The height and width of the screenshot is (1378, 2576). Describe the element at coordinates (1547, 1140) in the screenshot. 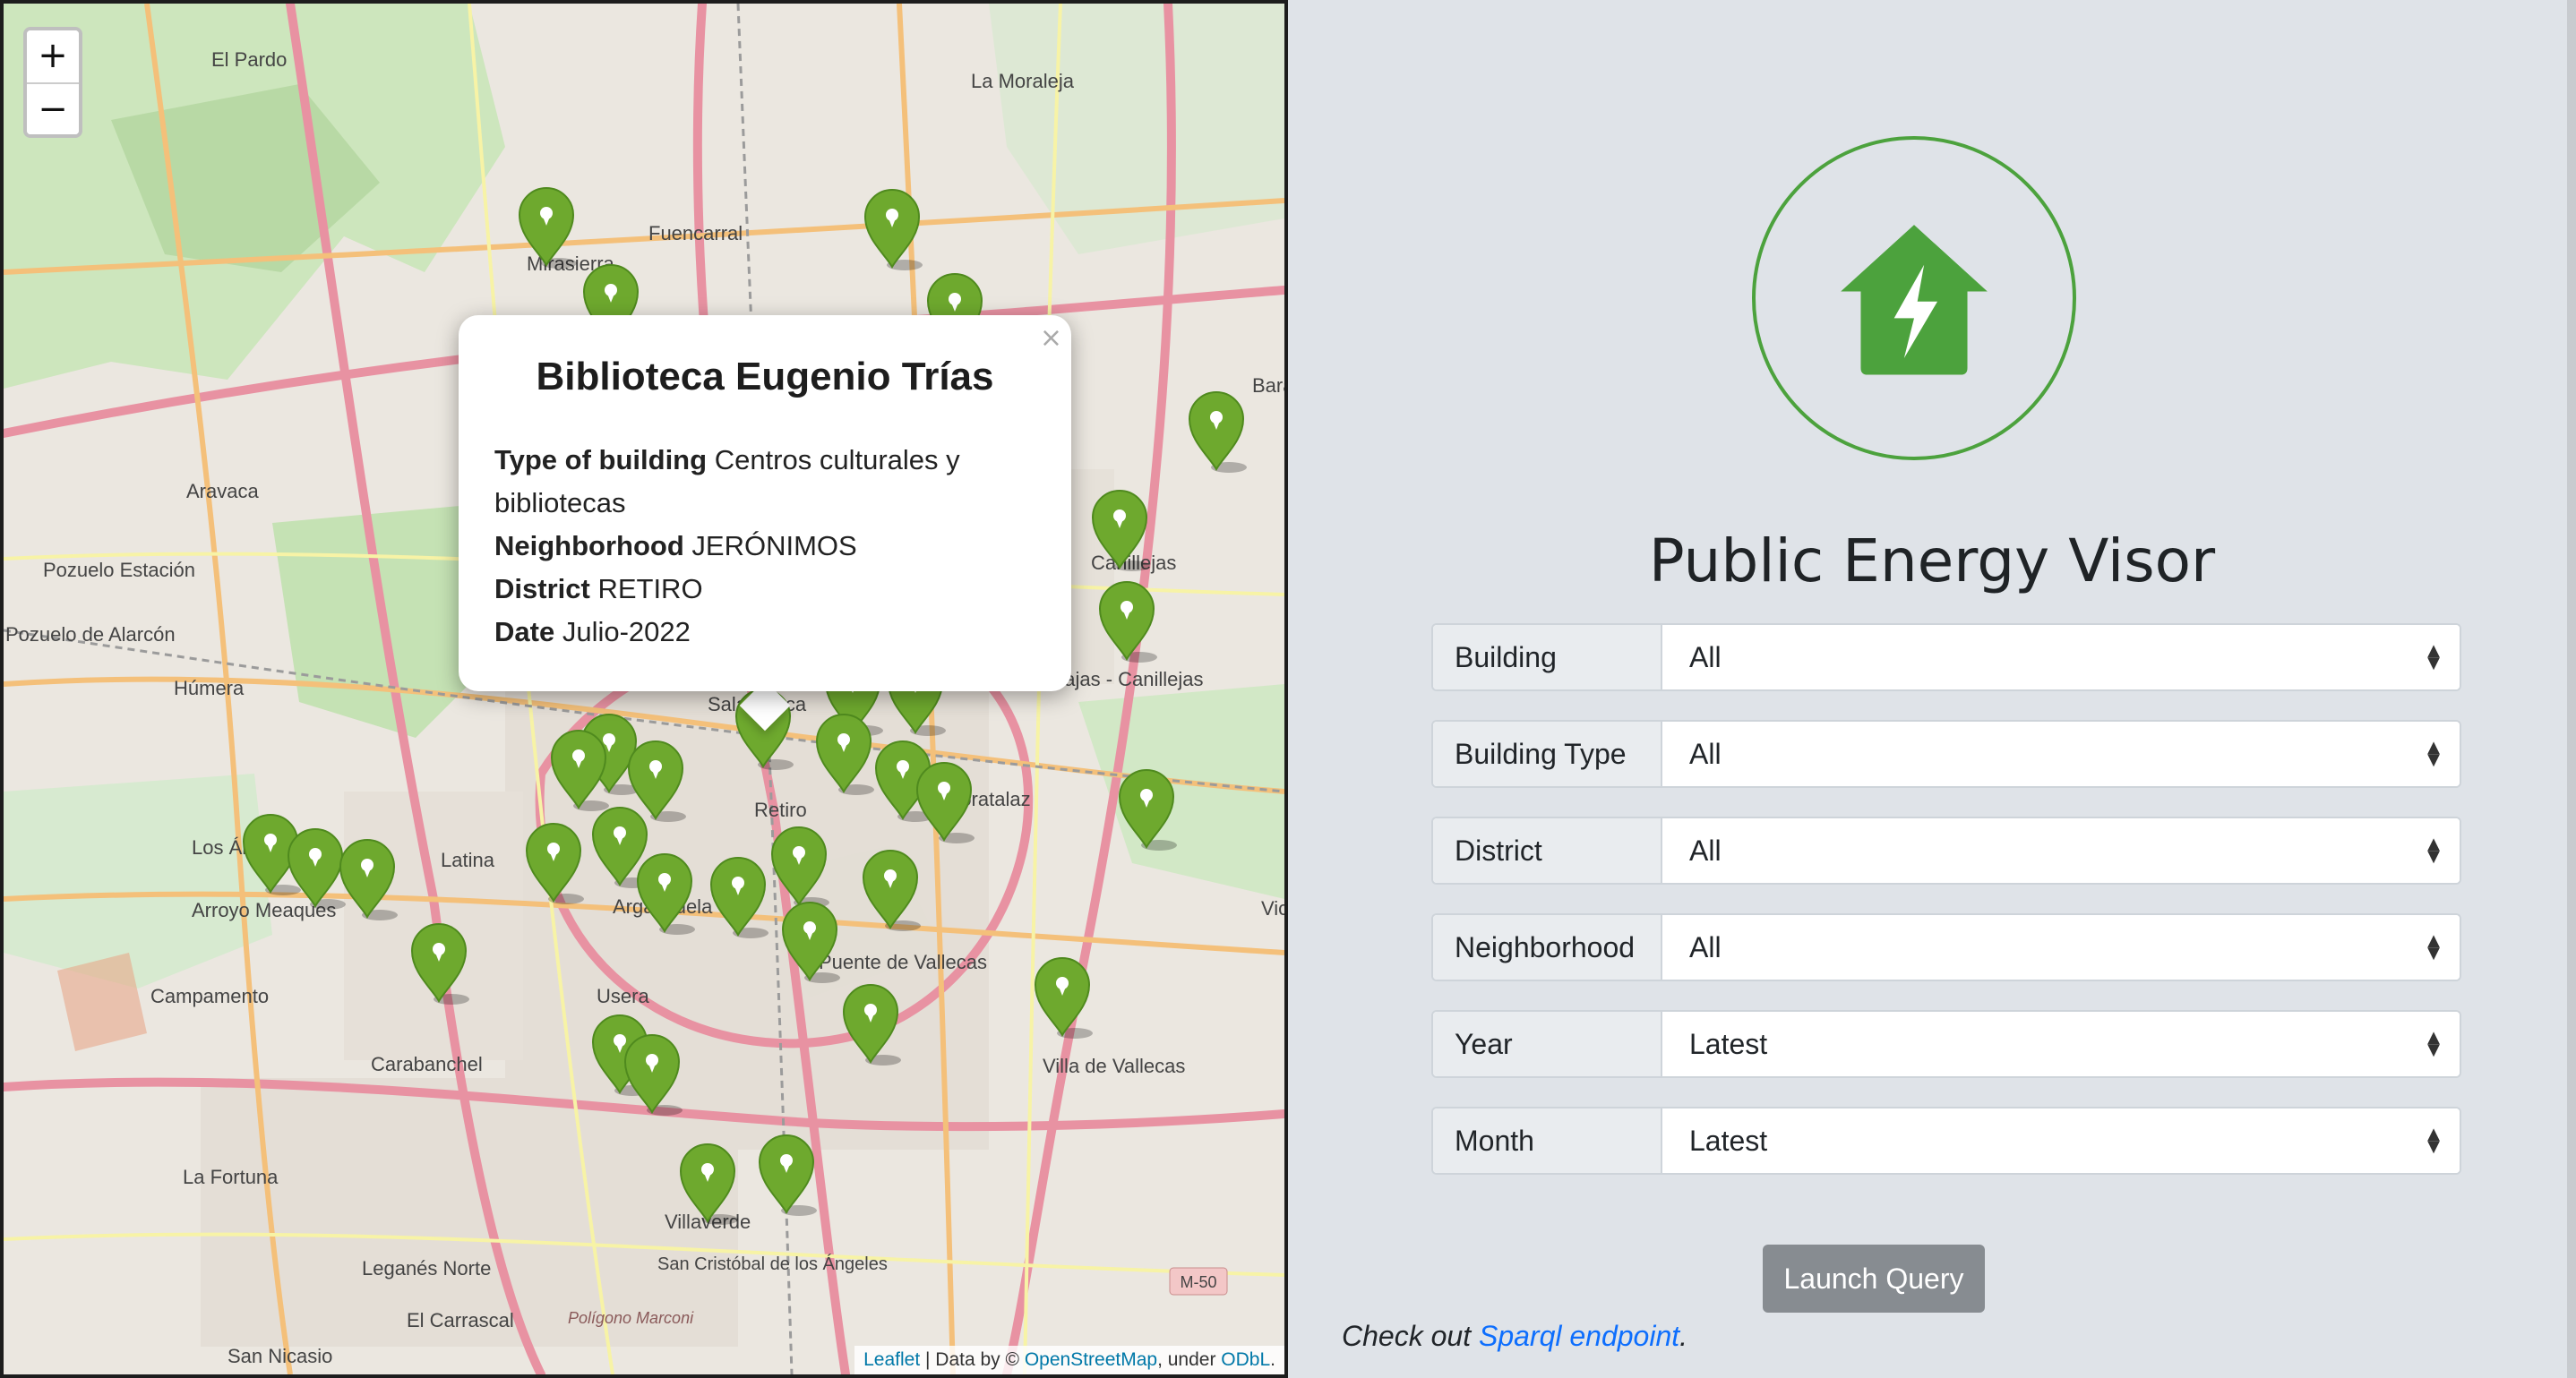

I see `filter-label: Month` at that location.